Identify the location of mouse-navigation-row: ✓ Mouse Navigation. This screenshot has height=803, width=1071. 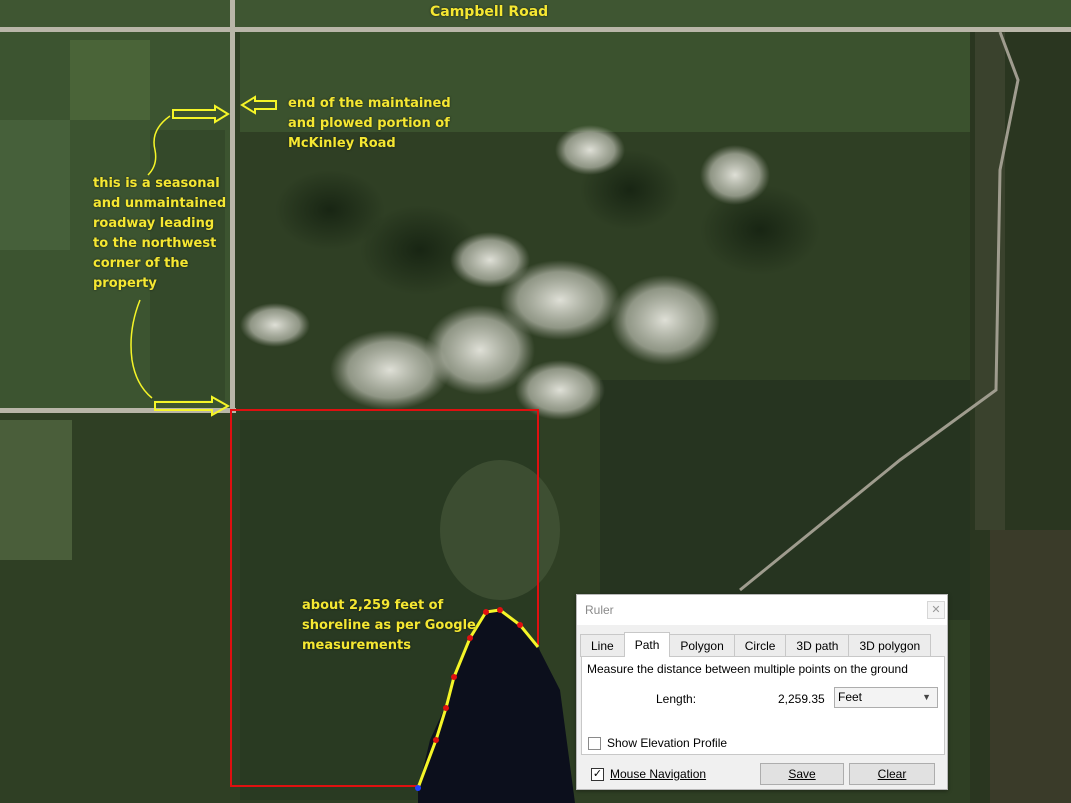
(648, 774).